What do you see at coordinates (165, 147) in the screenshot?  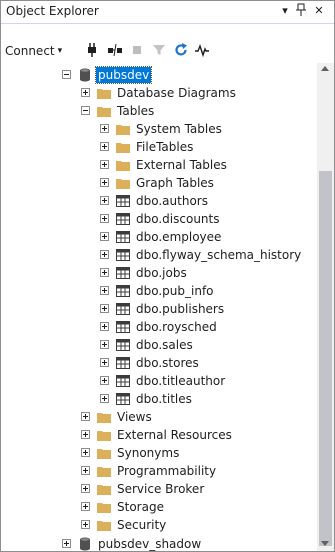 I see `tree-node-label: FileTables` at bounding box center [165, 147].